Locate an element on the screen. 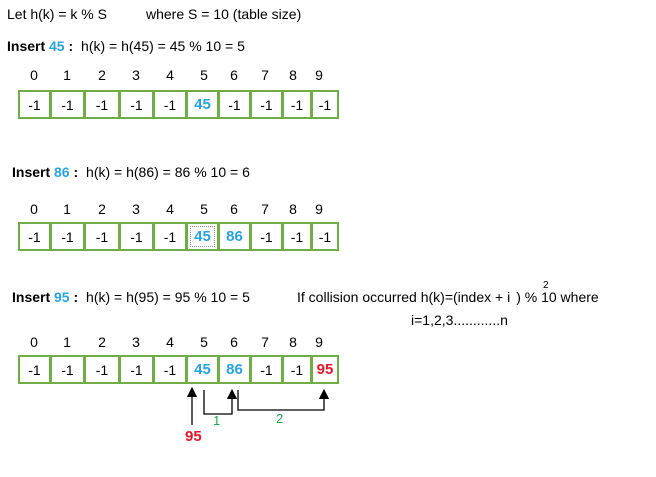 This screenshot has height=477, width=656. probe-2-label: 2 is located at coordinates (280, 418).